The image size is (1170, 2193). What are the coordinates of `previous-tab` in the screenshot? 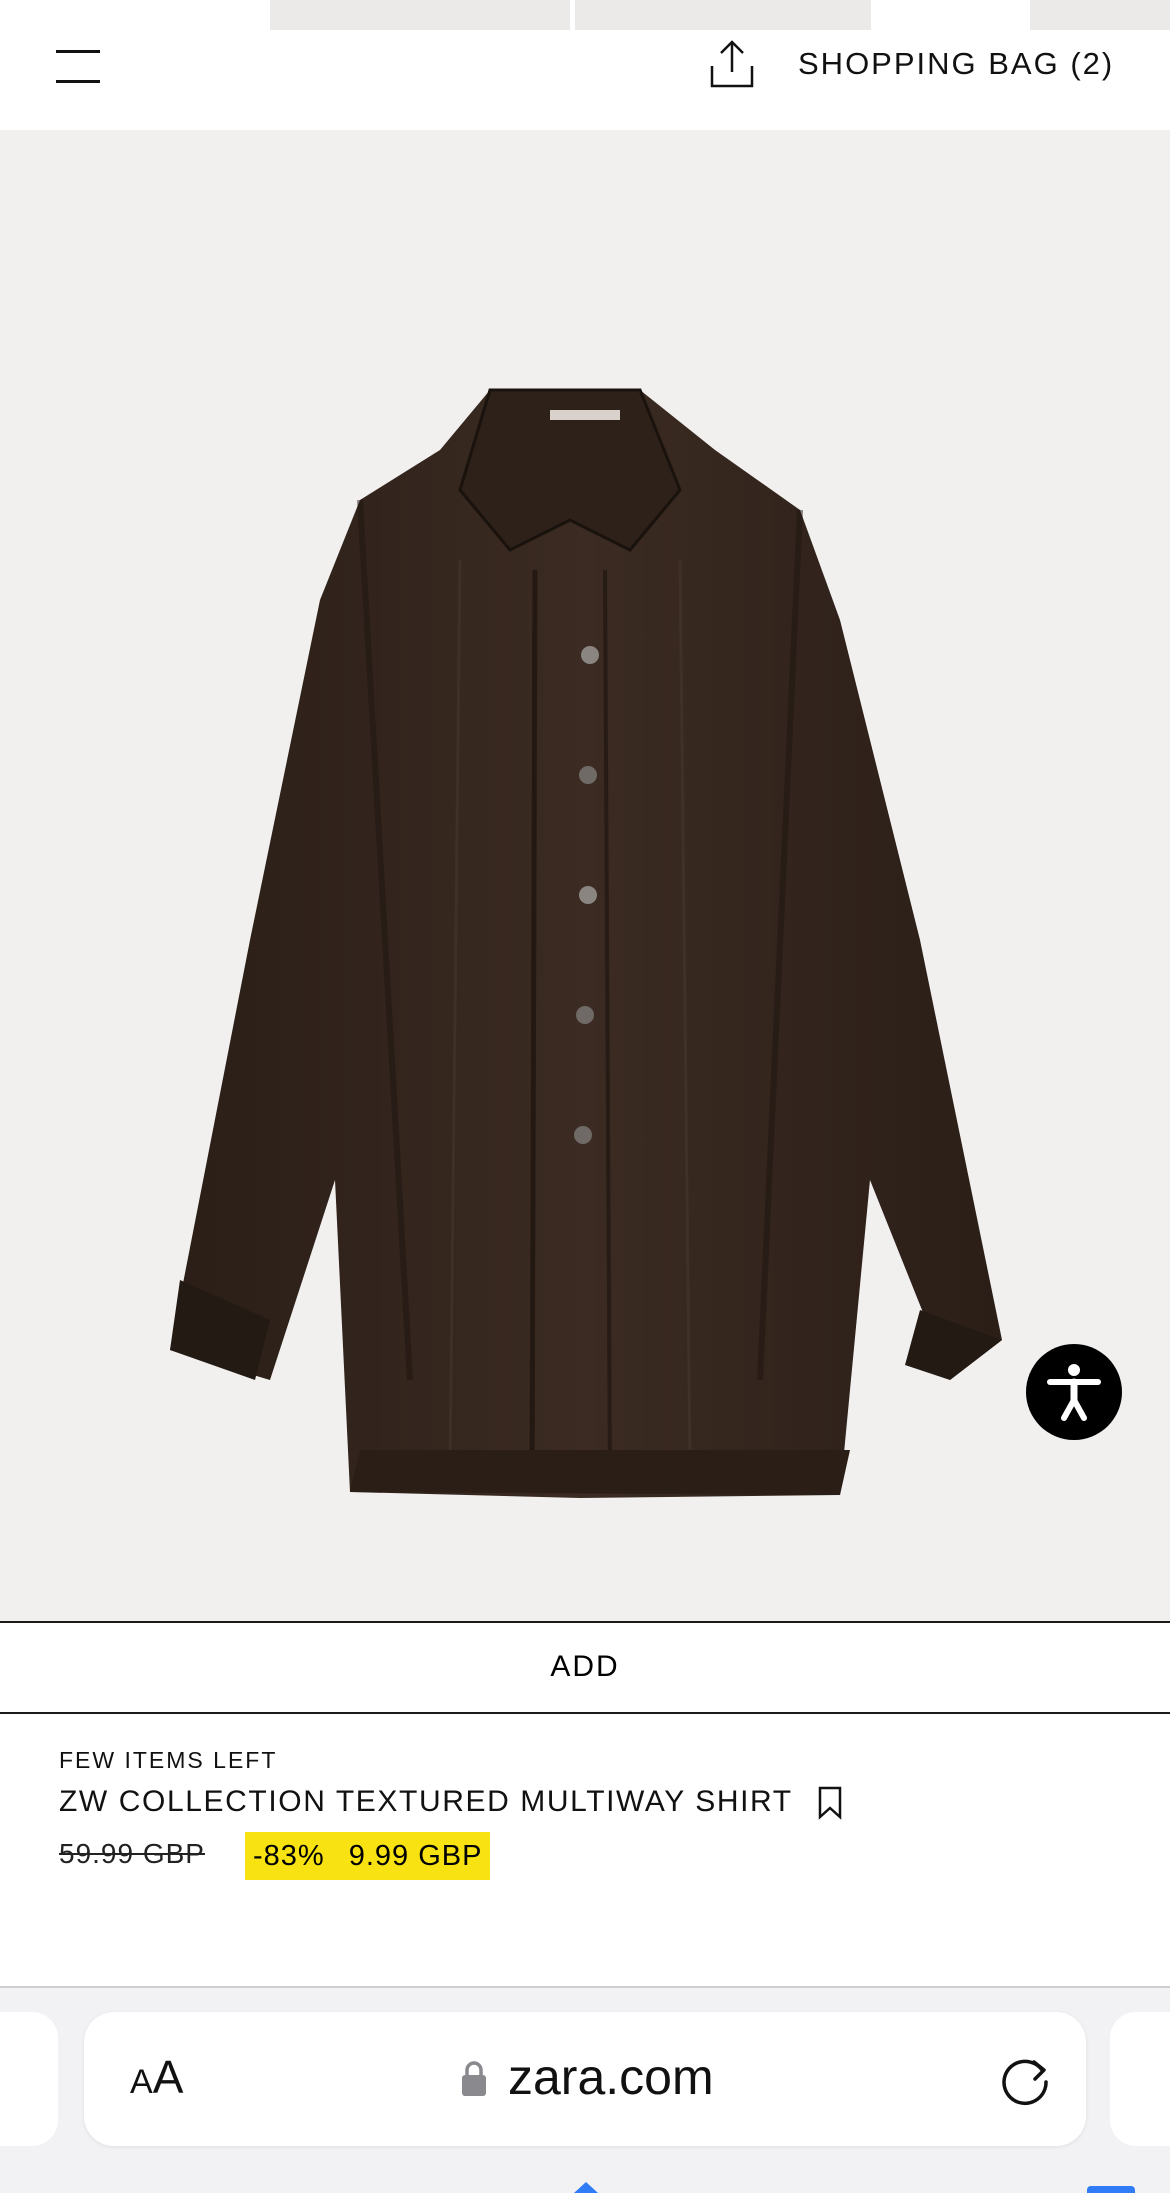 It's located at (29, 2079).